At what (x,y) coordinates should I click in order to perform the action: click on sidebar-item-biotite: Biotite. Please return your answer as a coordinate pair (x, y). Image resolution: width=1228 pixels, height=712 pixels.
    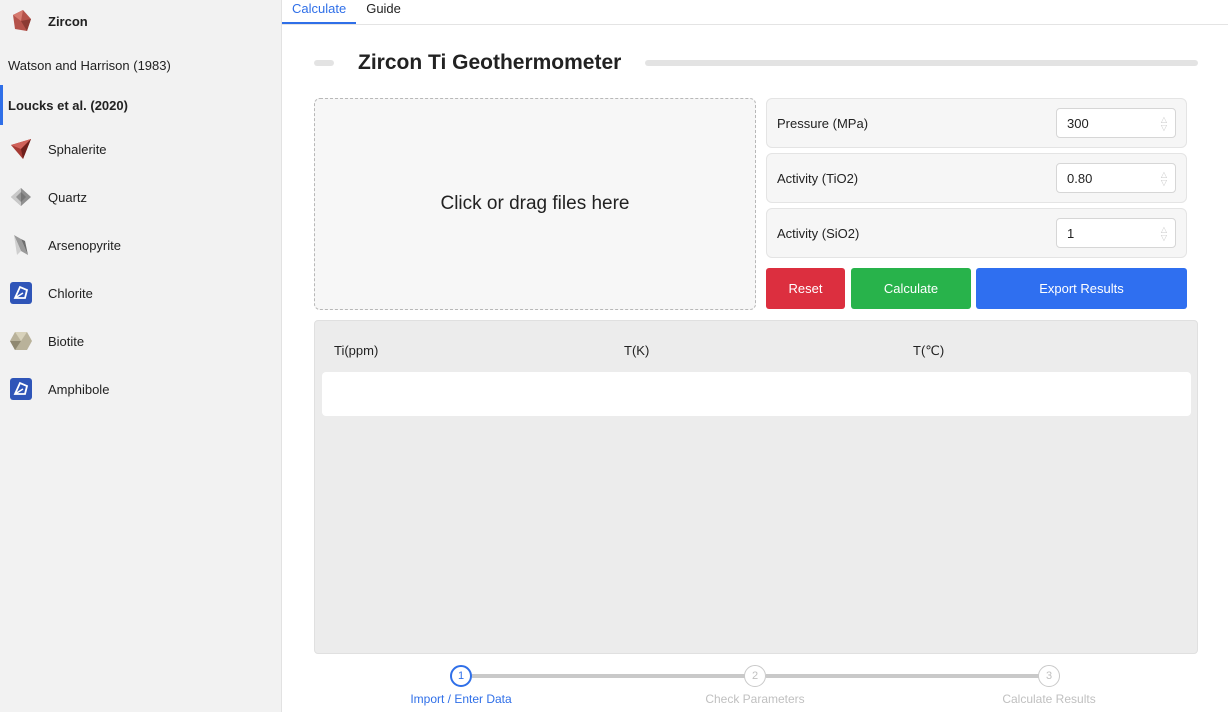
    Looking at the image, I should click on (140, 341).